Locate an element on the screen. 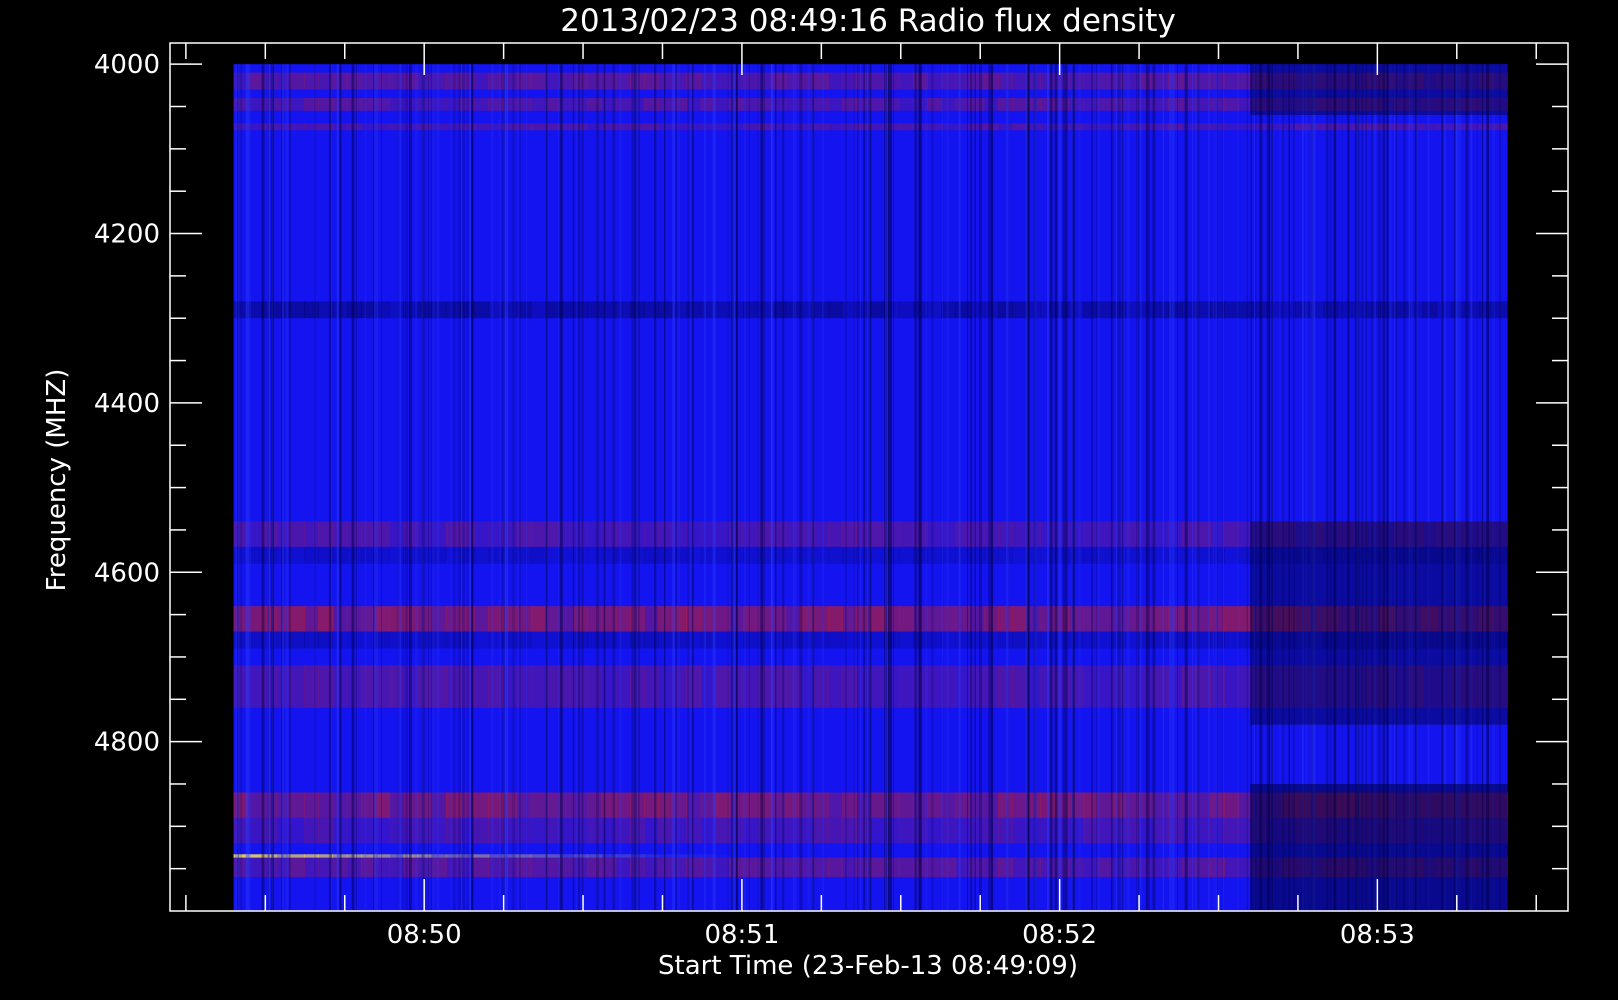 The image size is (1618, 1000). y-tick-label: 4200 is located at coordinates (127, 235).